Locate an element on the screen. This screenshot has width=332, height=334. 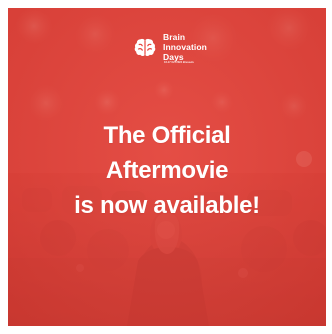
logo-line-brain: Brain is located at coordinates (174, 37).